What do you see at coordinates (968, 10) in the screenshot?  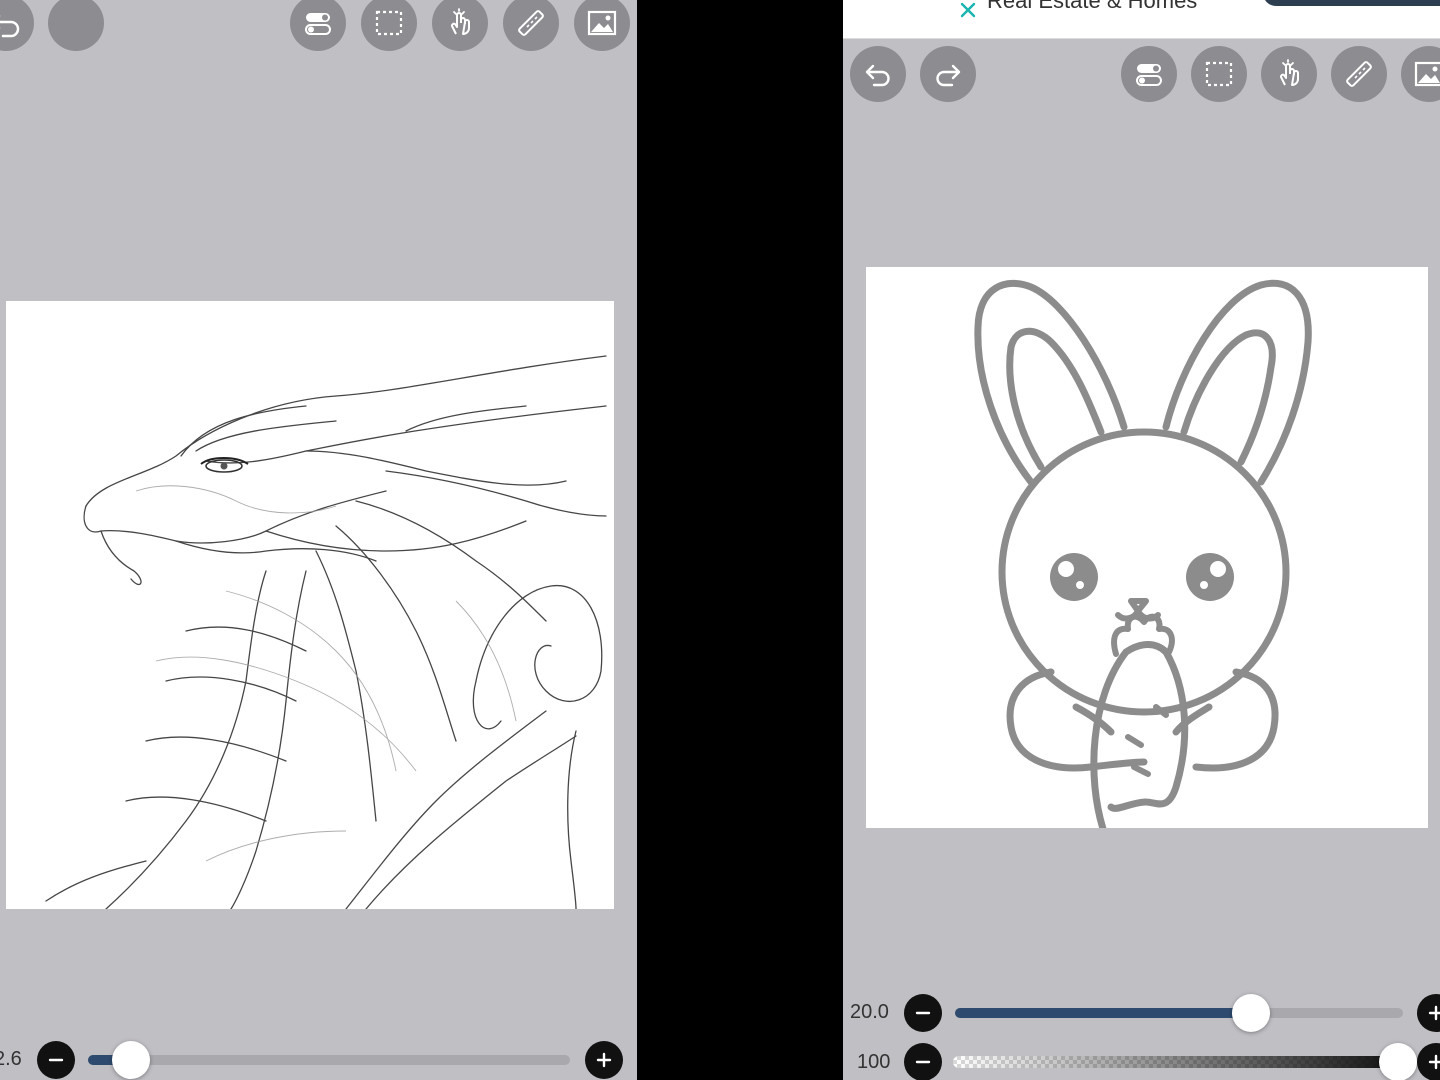 I see `close-icon` at bounding box center [968, 10].